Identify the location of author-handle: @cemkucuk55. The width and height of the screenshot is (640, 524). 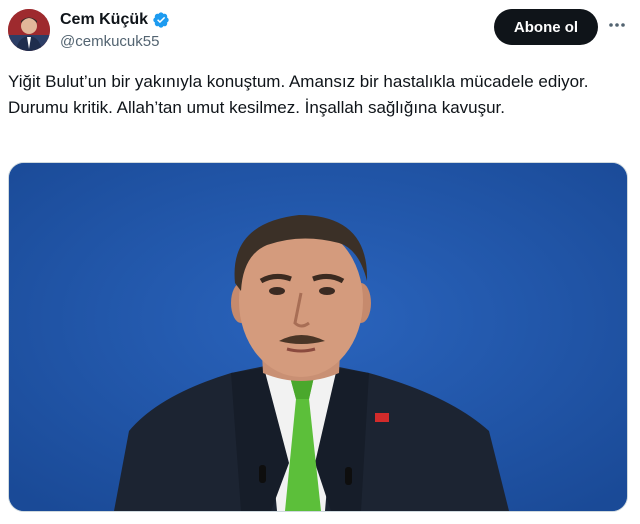
(109, 42).